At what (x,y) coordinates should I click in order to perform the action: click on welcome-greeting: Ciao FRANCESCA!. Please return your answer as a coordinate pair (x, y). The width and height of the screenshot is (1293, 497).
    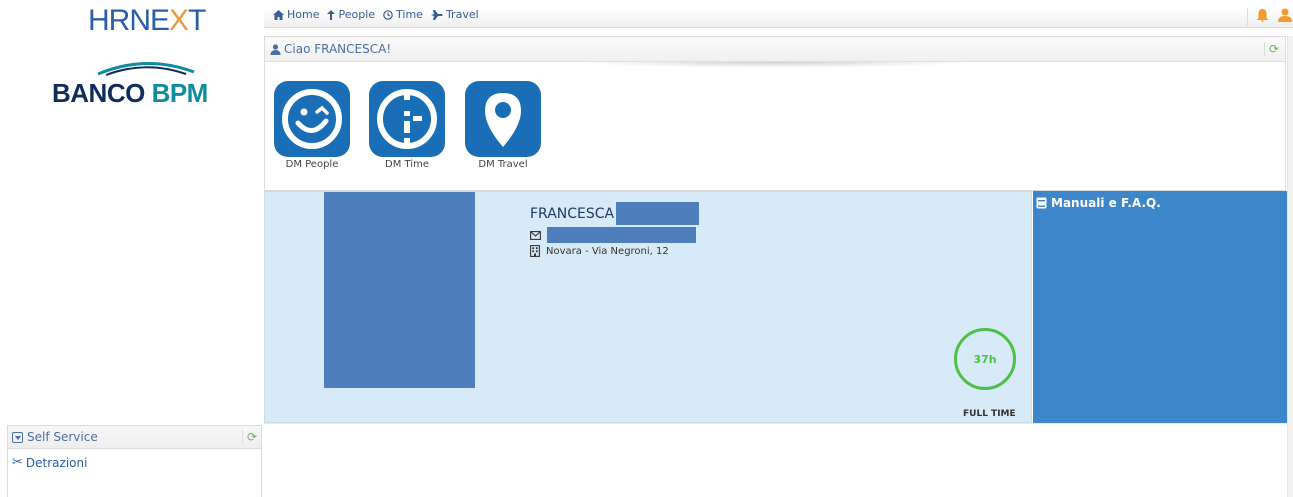
    Looking at the image, I should click on (338, 49).